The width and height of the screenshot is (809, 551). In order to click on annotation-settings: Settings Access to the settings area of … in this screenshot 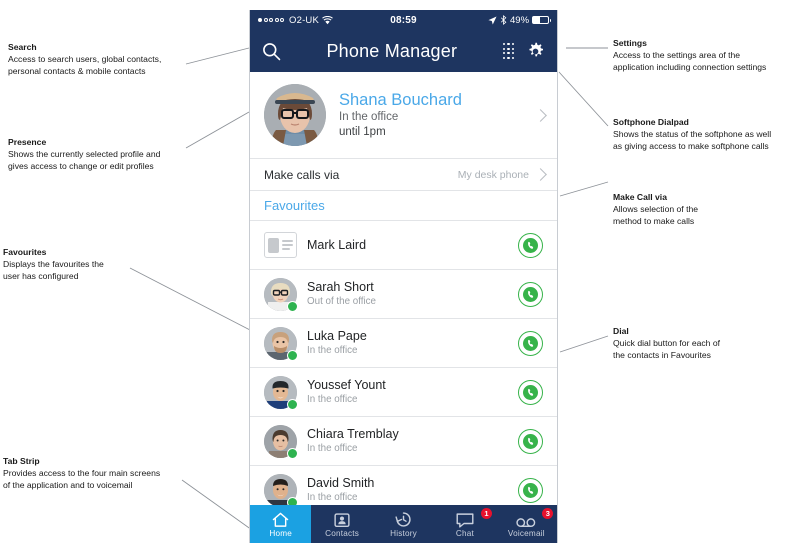, I will do `click(708, 55)`.